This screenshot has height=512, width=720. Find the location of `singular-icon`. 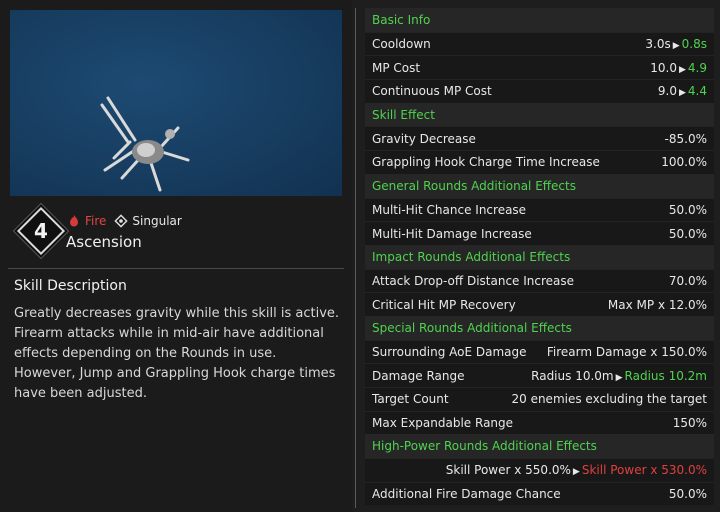

singular-icon is located at coordinates (121, 221).